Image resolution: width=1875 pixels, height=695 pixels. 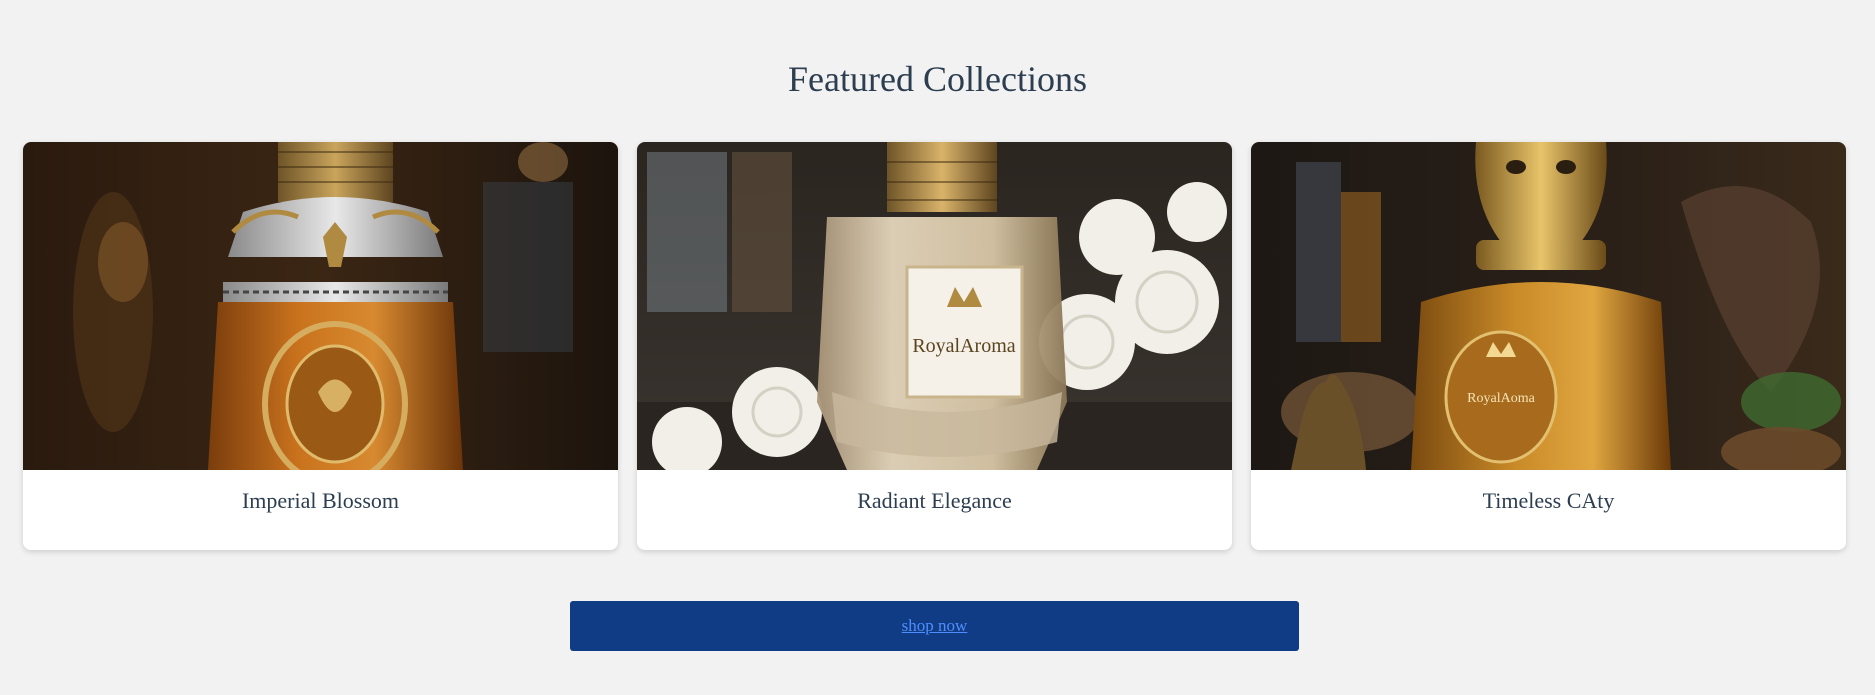 What do you see at coordinates (1548, 501) in the screenshot?
I see `collection-name: Timeless CAty` at bounding box center [1548, 501].